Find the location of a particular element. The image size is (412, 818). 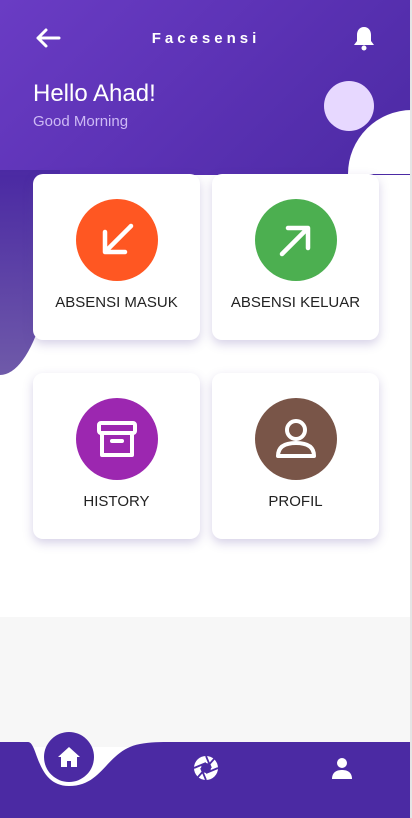

profil-icon-circle is located at coordinates (295, 439).